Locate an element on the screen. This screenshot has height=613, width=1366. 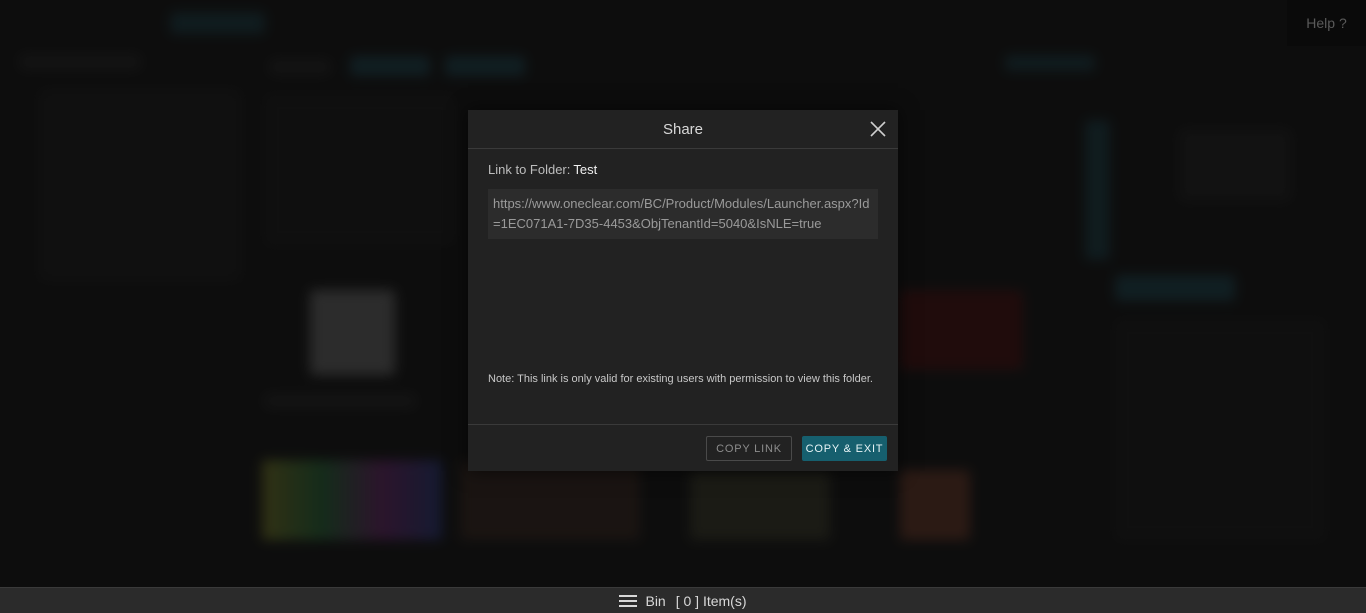
bin-item-count: [ 0 ] Item(s) is located at coordinates (711, 600).